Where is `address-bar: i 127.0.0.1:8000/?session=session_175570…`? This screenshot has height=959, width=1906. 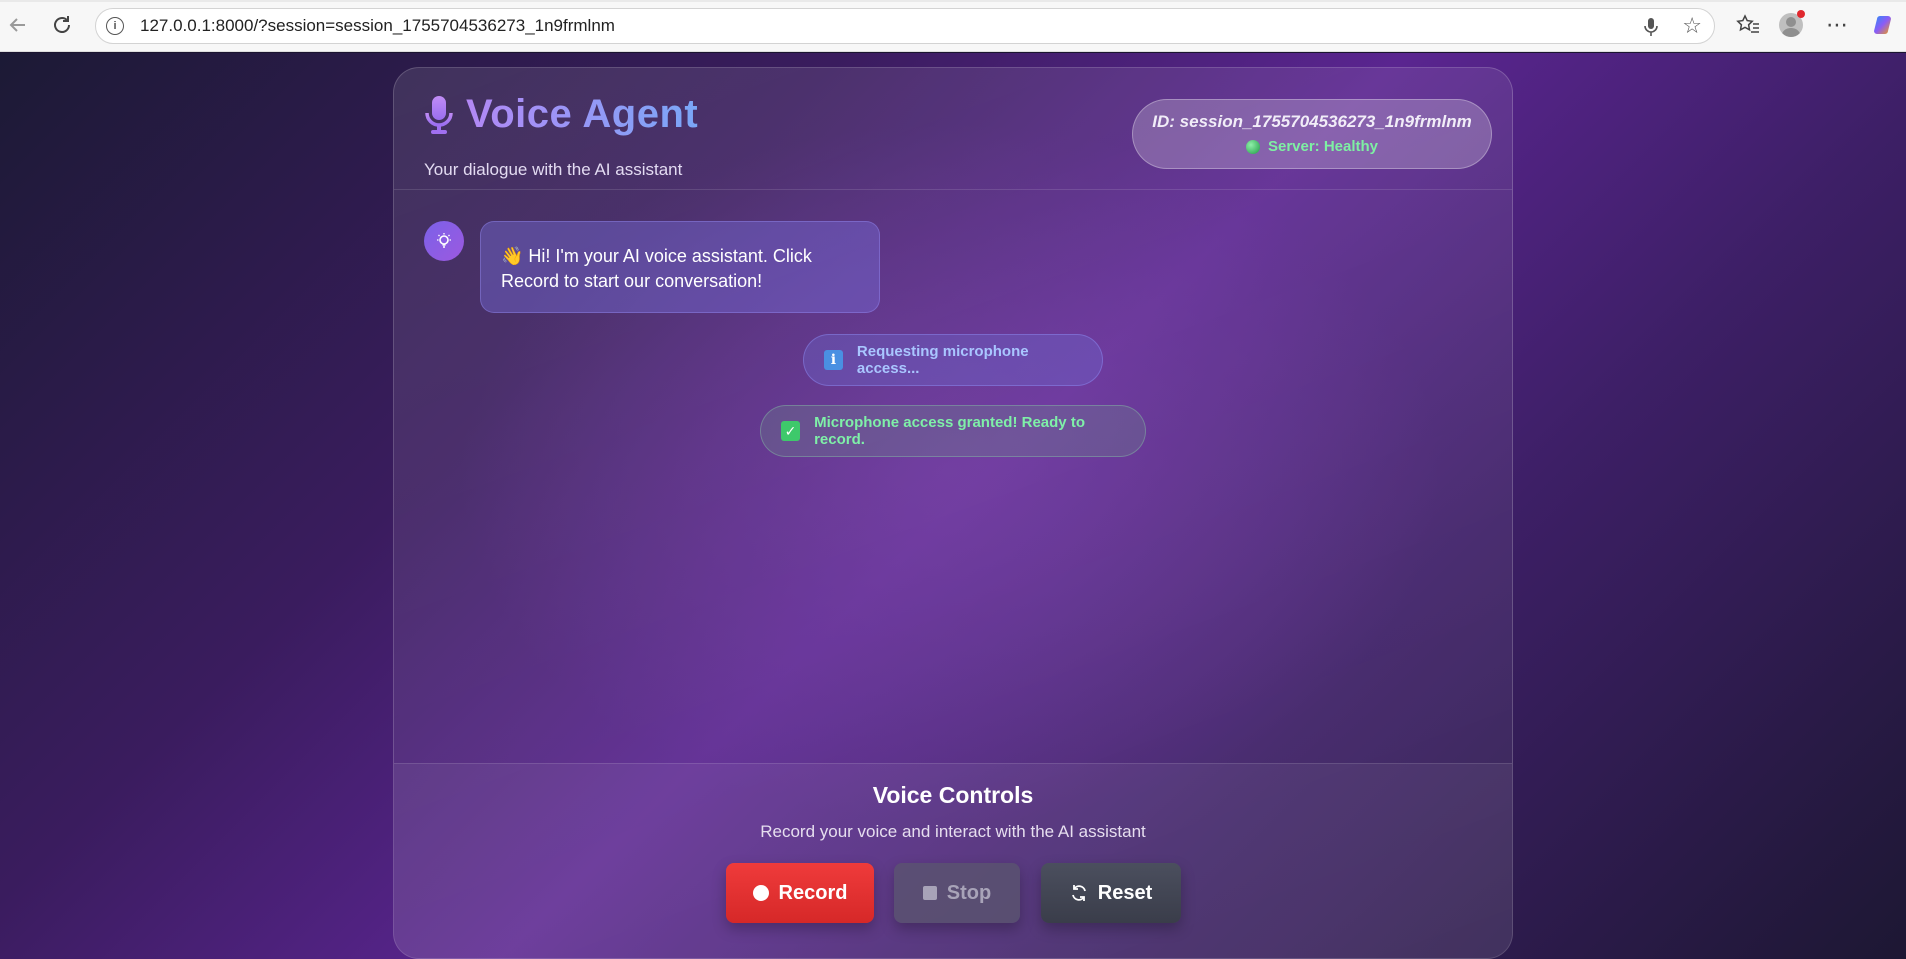
address-bar: i 127.0.0.1:8000/?session=session_175570… is located at coordinates (905, 26).